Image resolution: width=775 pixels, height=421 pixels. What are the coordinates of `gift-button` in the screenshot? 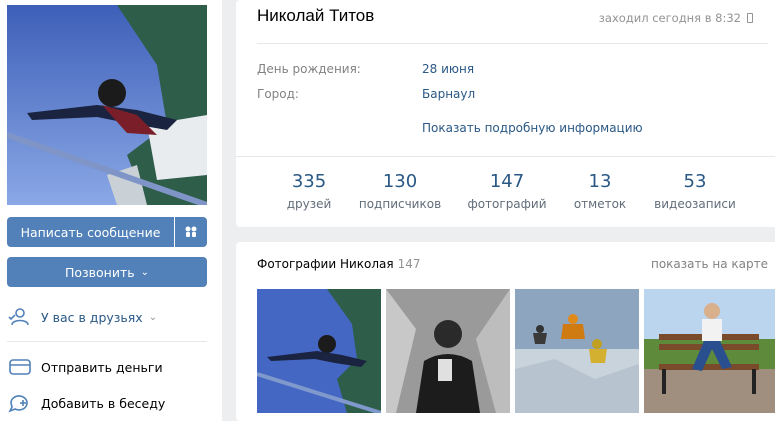 It's located at (191, 232).